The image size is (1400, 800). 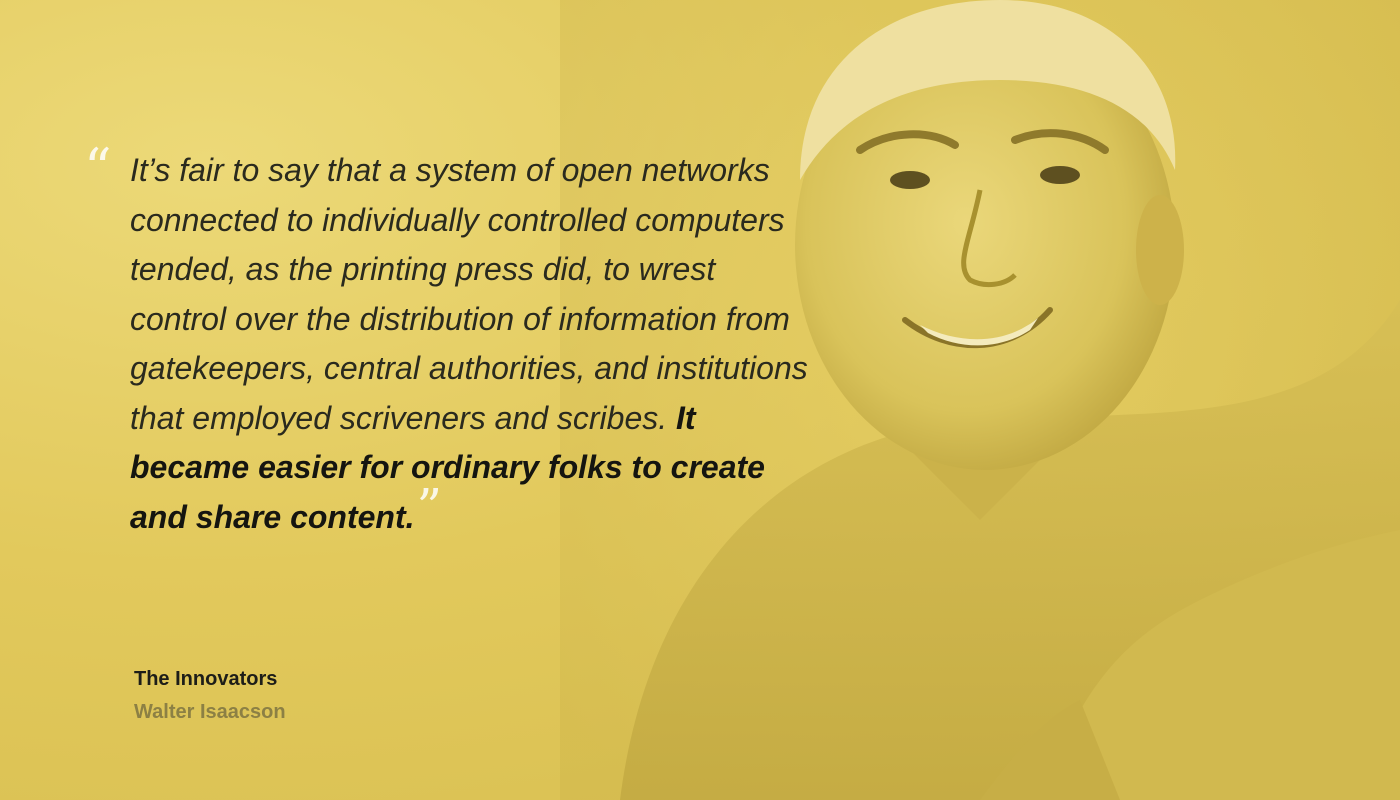 What do you see at coordinates (98, 168) in the screenshot?
I see `open-quote-icon: “` at bounding box center [98, 168].